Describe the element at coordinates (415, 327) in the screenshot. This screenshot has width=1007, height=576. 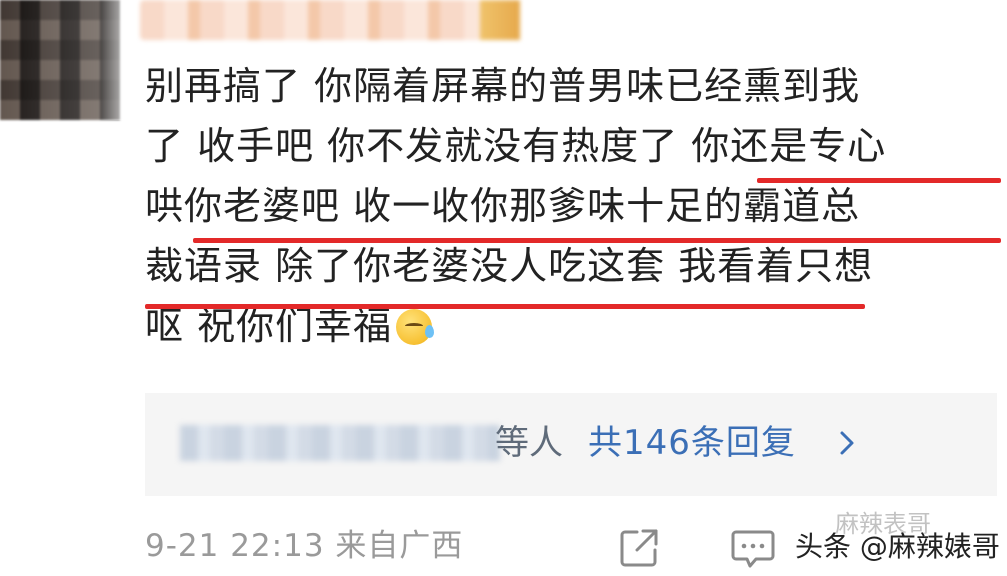
I see `sweat-smile-emoji-icon` at that location.